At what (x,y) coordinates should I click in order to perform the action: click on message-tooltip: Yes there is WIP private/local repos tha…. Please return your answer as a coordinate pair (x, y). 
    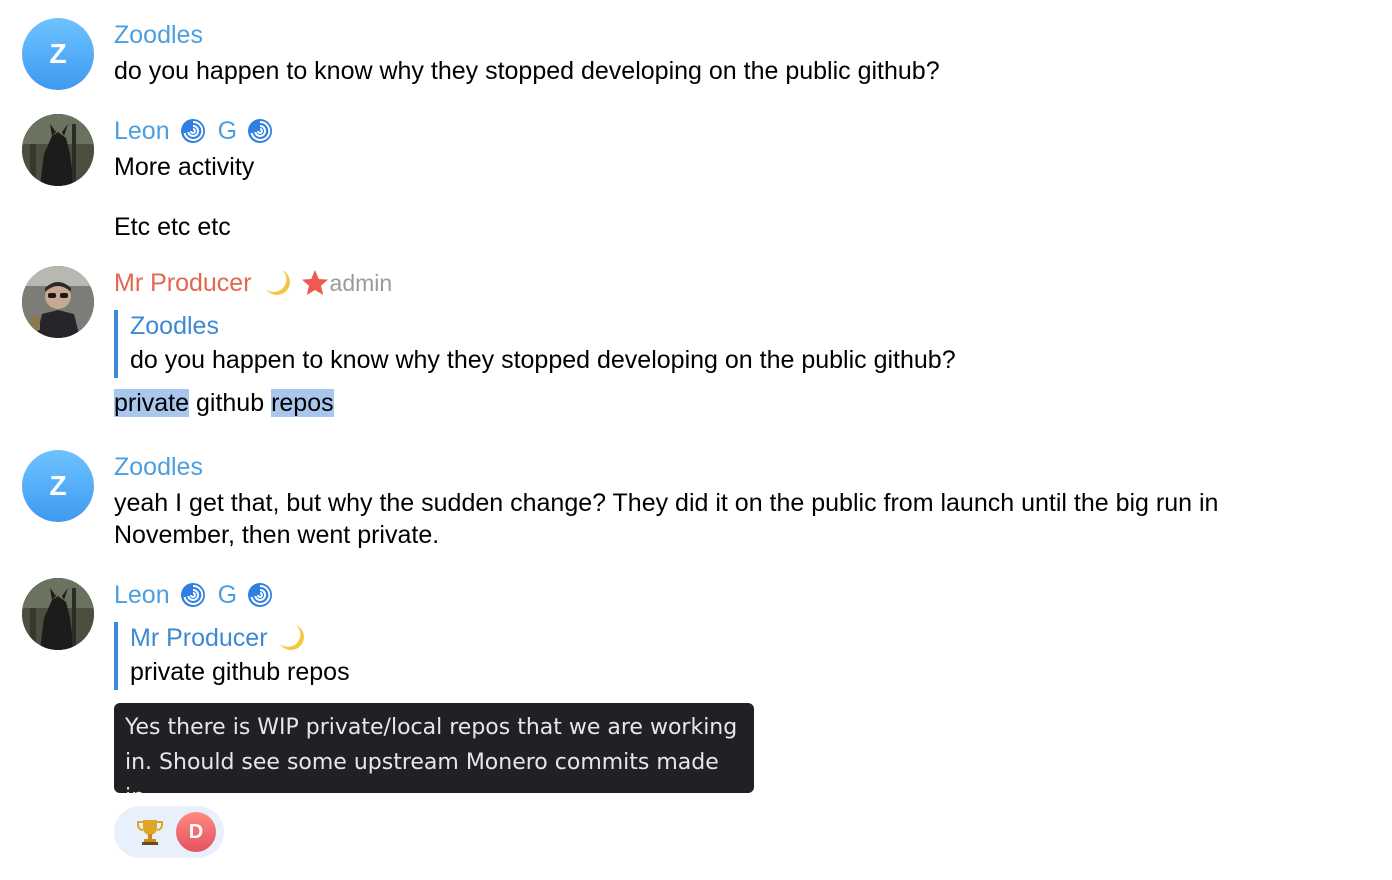
    Looking at the image, I should click on (434, 748).